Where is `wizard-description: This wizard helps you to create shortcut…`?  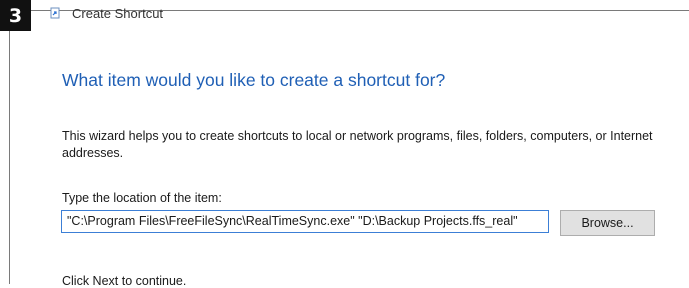 wizard-description: This wizard helps you to create shortcut… is located at coordinates (357, 144).